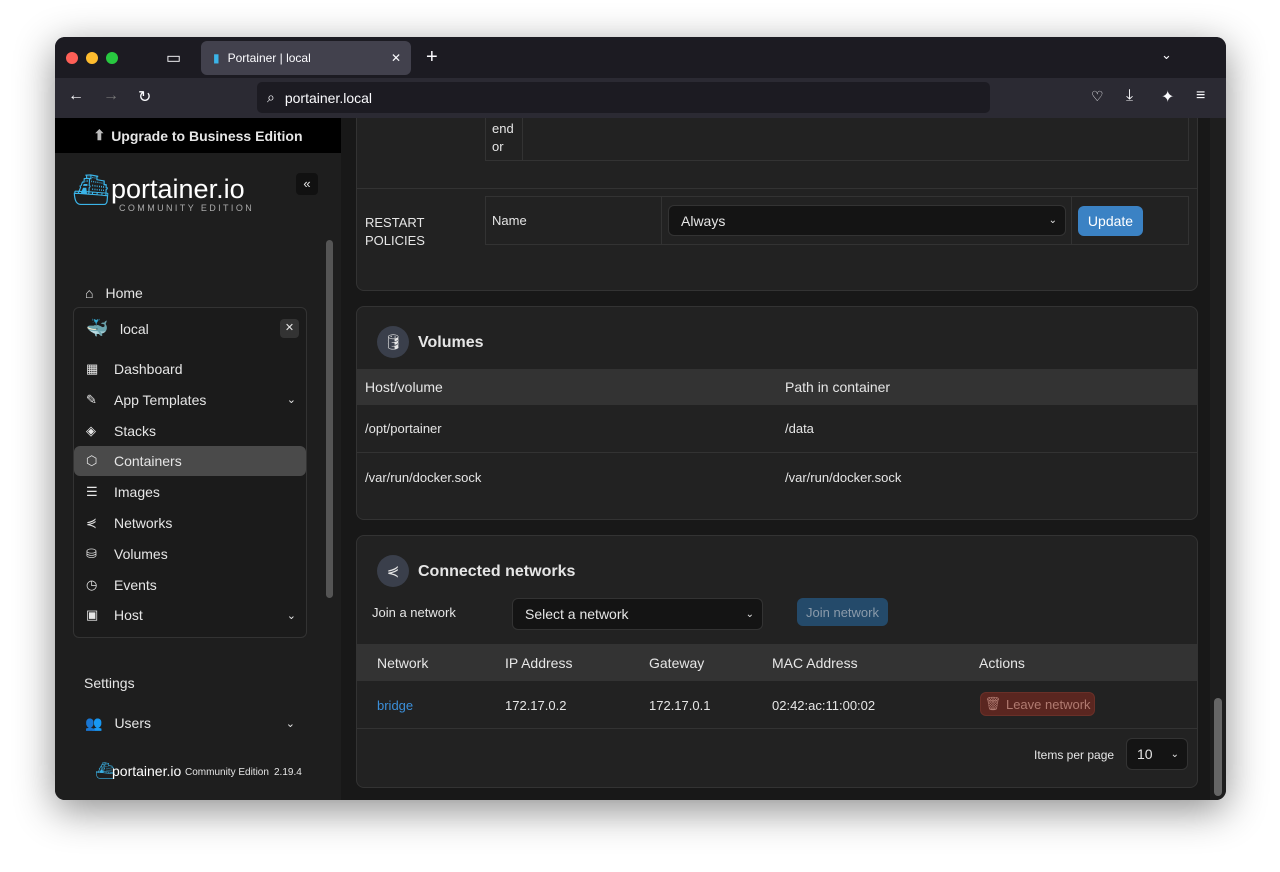  I want to click on column-header: Actions, so click(1002, 663).